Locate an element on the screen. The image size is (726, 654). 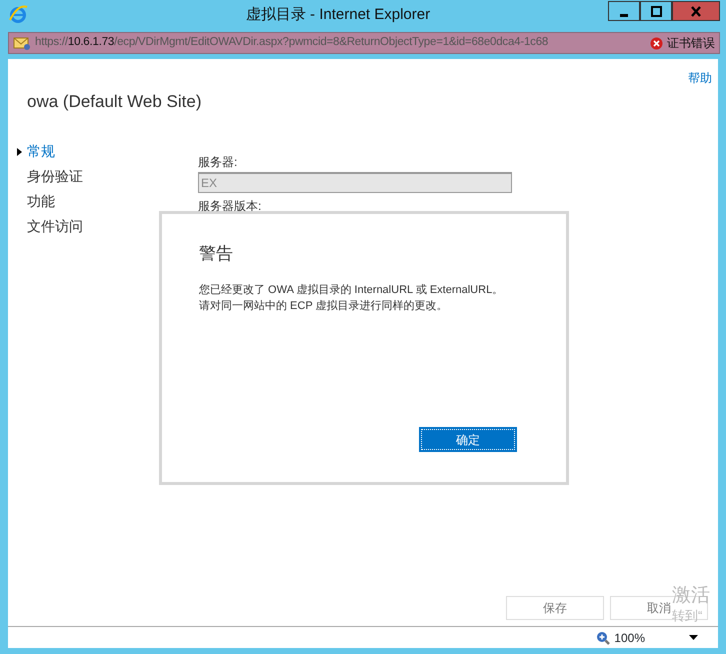
minimize-button is located at coordinates (624, 11).